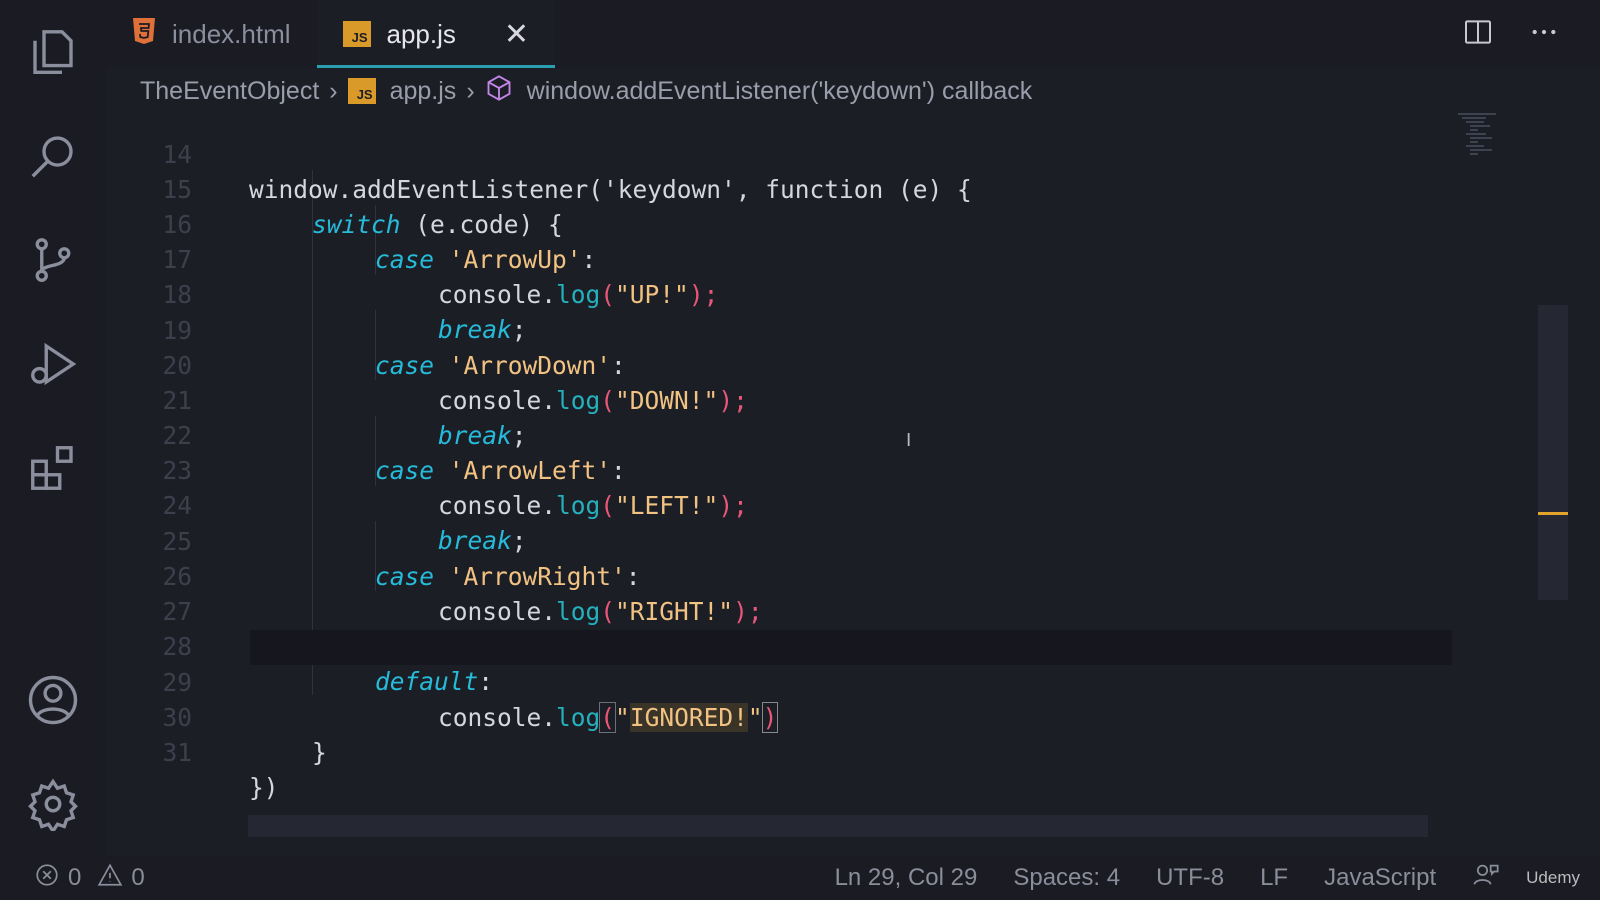 Image resolution: width=1600 pixels, height=900 pixels. What do you see at coordinates (264, 787) in the screenshot?
I see `line-code: })` at bounding box center [264, 787].